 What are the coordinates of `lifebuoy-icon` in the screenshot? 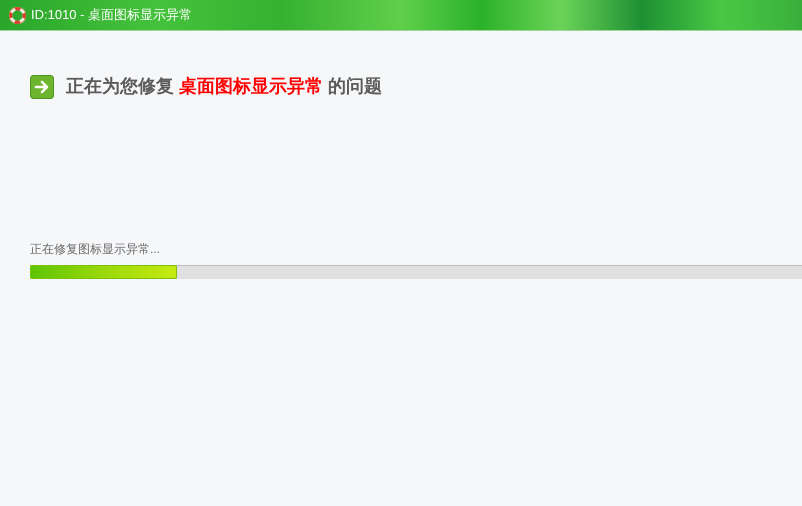 It's located at (17, 15).